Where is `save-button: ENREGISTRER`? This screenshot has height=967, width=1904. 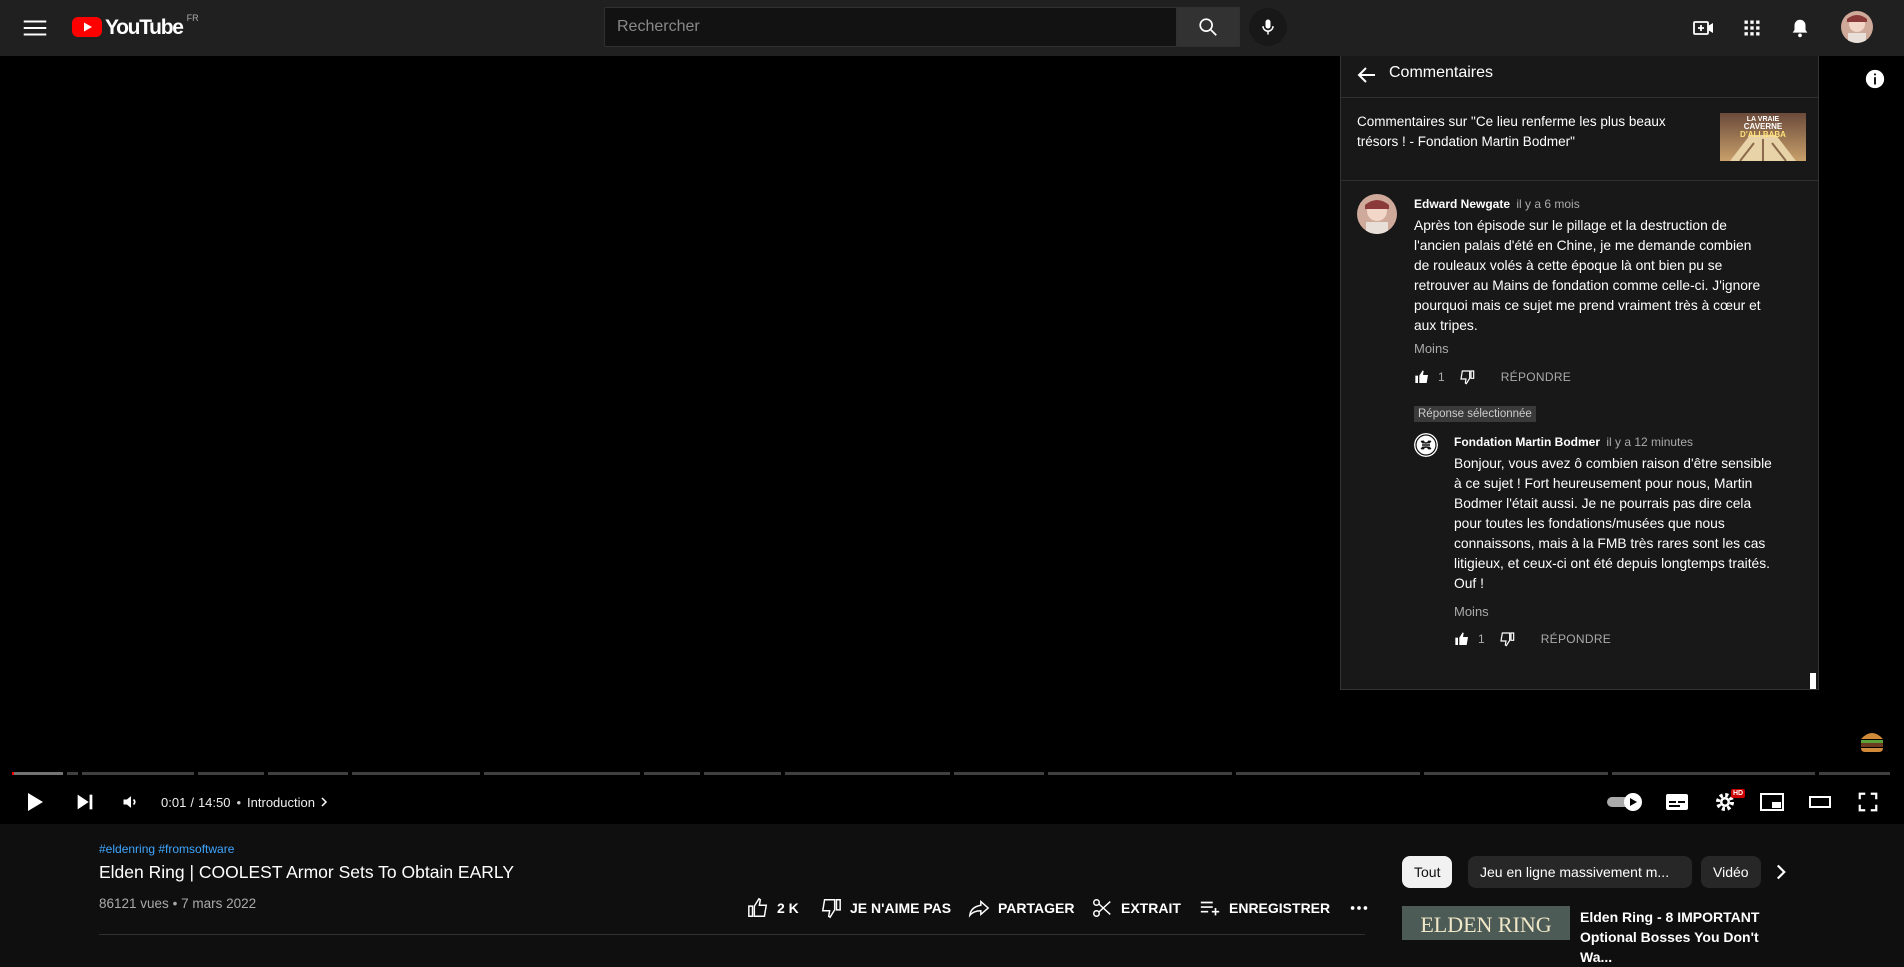 save-button: ENREGISTRER is located at coordinates (1264, 908).